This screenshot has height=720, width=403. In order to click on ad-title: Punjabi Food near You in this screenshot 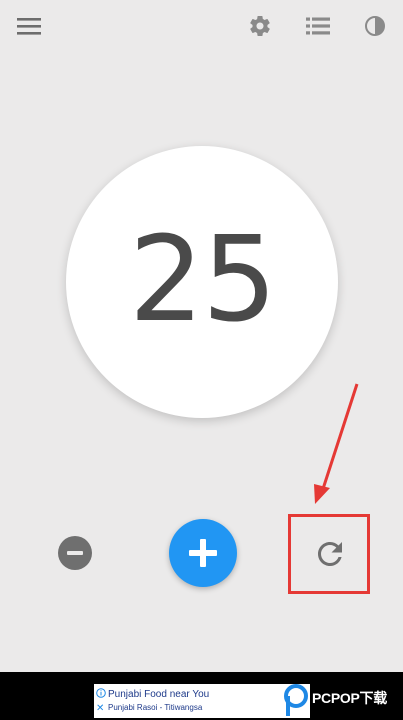, I will do `click(159, 694)`.